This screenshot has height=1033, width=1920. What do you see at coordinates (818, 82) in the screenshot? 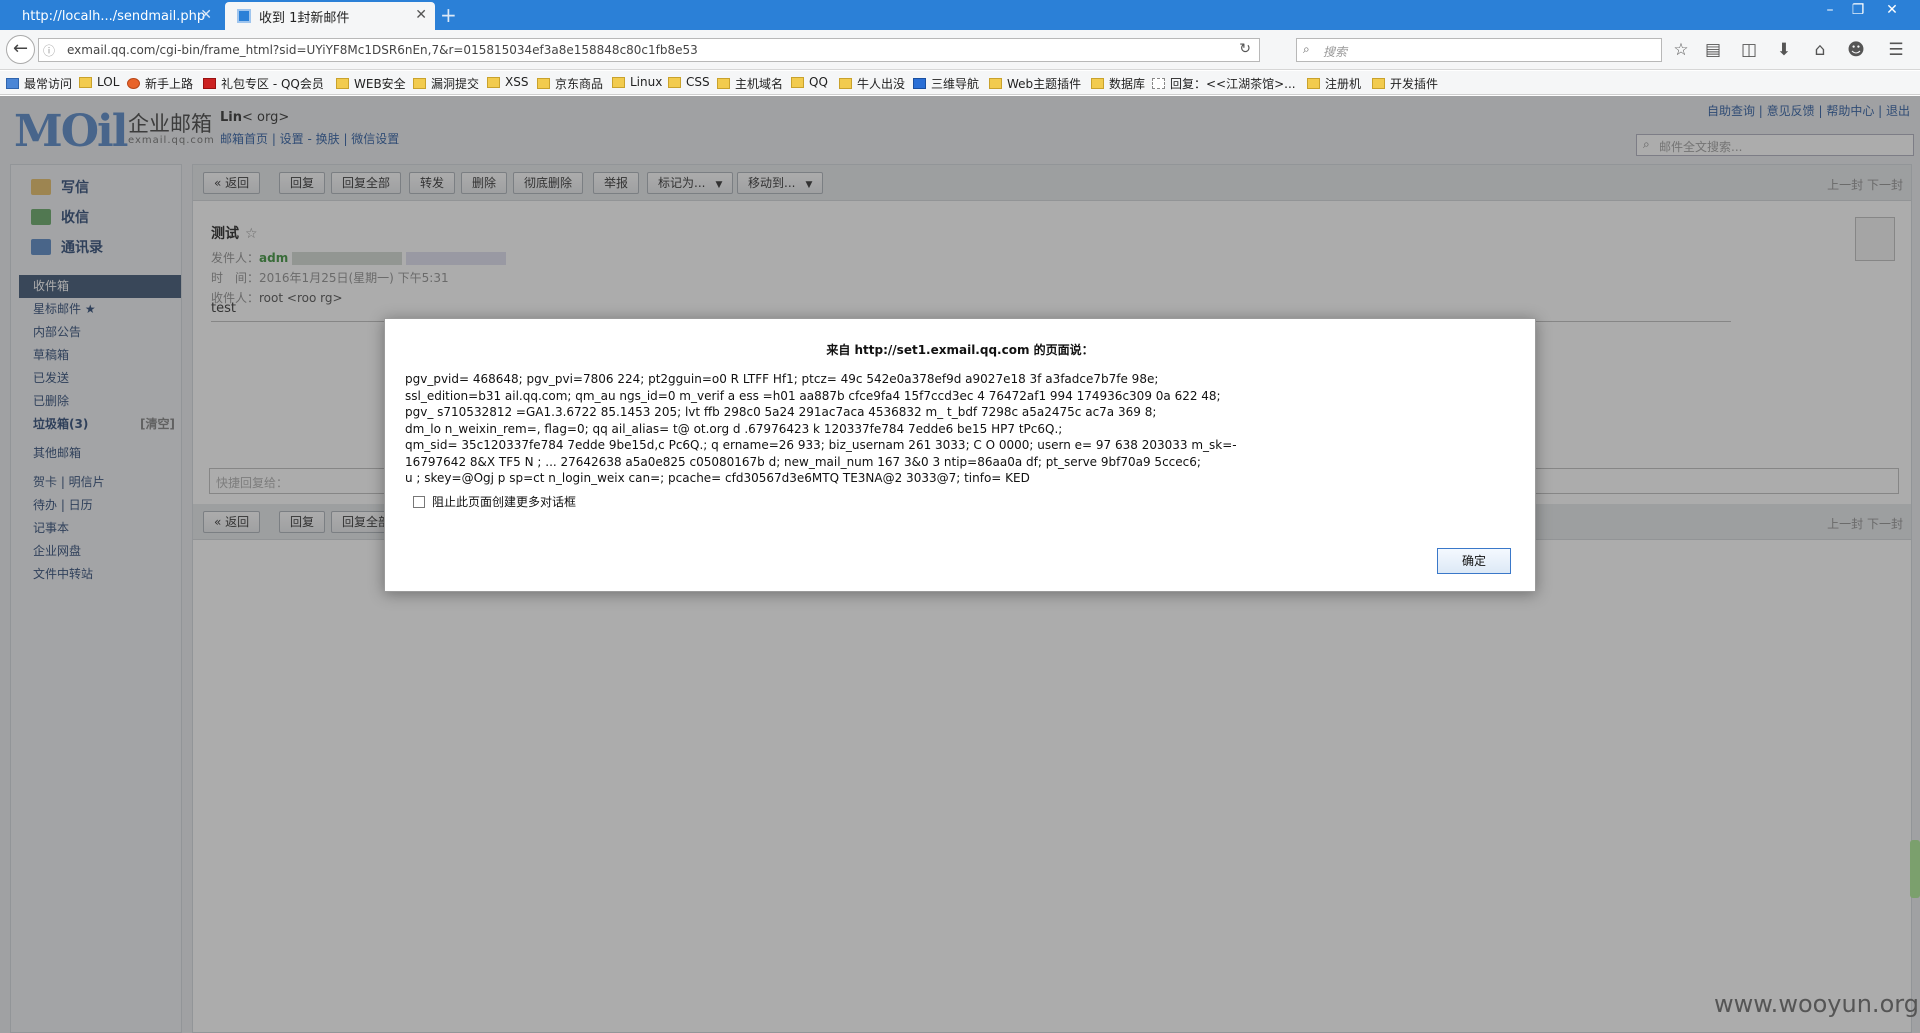
I see `bookmark-label: QQ` at bounding box center [818, 82].